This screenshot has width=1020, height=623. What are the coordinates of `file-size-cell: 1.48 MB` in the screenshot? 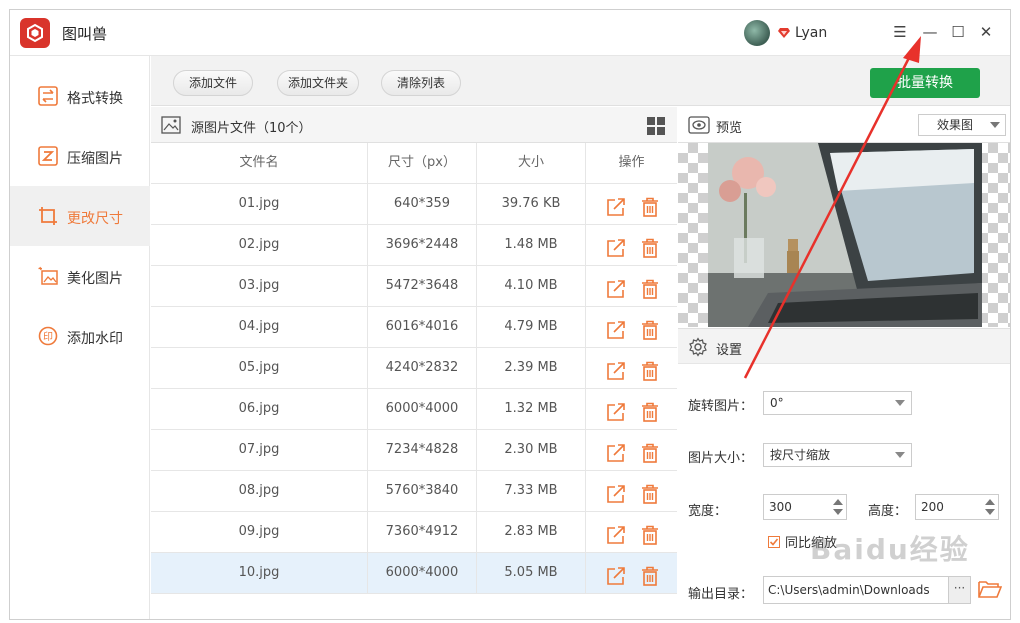 It's located at (531, 245).